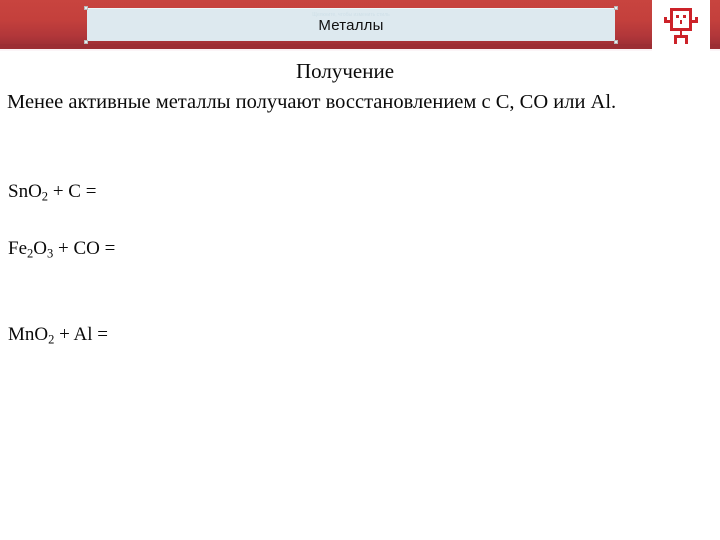  I want to click on equation-1-tail: + C =, so click(72, 191).